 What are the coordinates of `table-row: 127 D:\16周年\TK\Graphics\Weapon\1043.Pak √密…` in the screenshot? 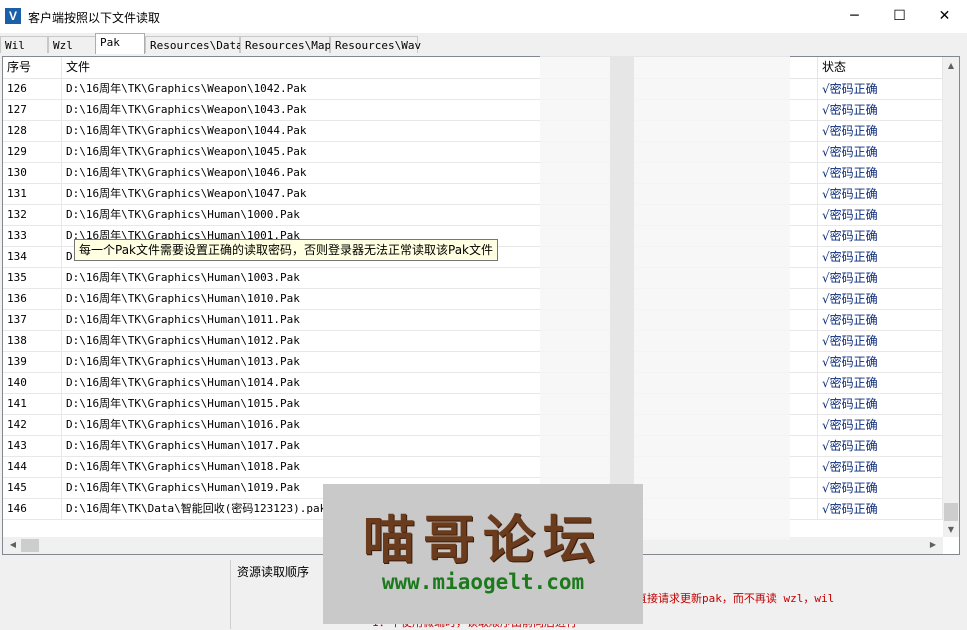 It's located at (473, 110).